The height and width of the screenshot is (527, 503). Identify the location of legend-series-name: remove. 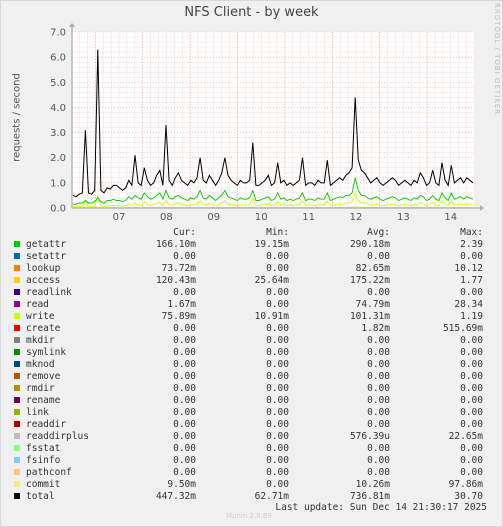
(43, 376).